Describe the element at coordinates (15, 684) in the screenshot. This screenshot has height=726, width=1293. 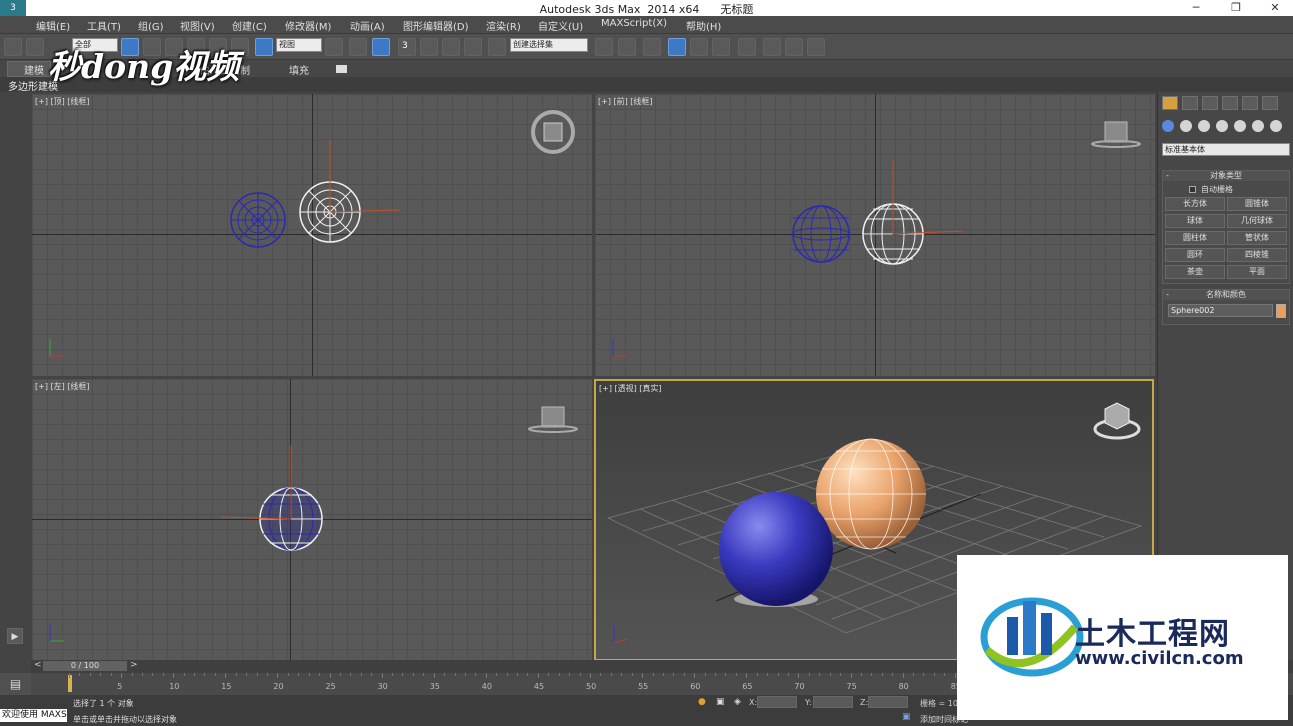
I see `trackbar-toggle-icon: ▤` at that location.